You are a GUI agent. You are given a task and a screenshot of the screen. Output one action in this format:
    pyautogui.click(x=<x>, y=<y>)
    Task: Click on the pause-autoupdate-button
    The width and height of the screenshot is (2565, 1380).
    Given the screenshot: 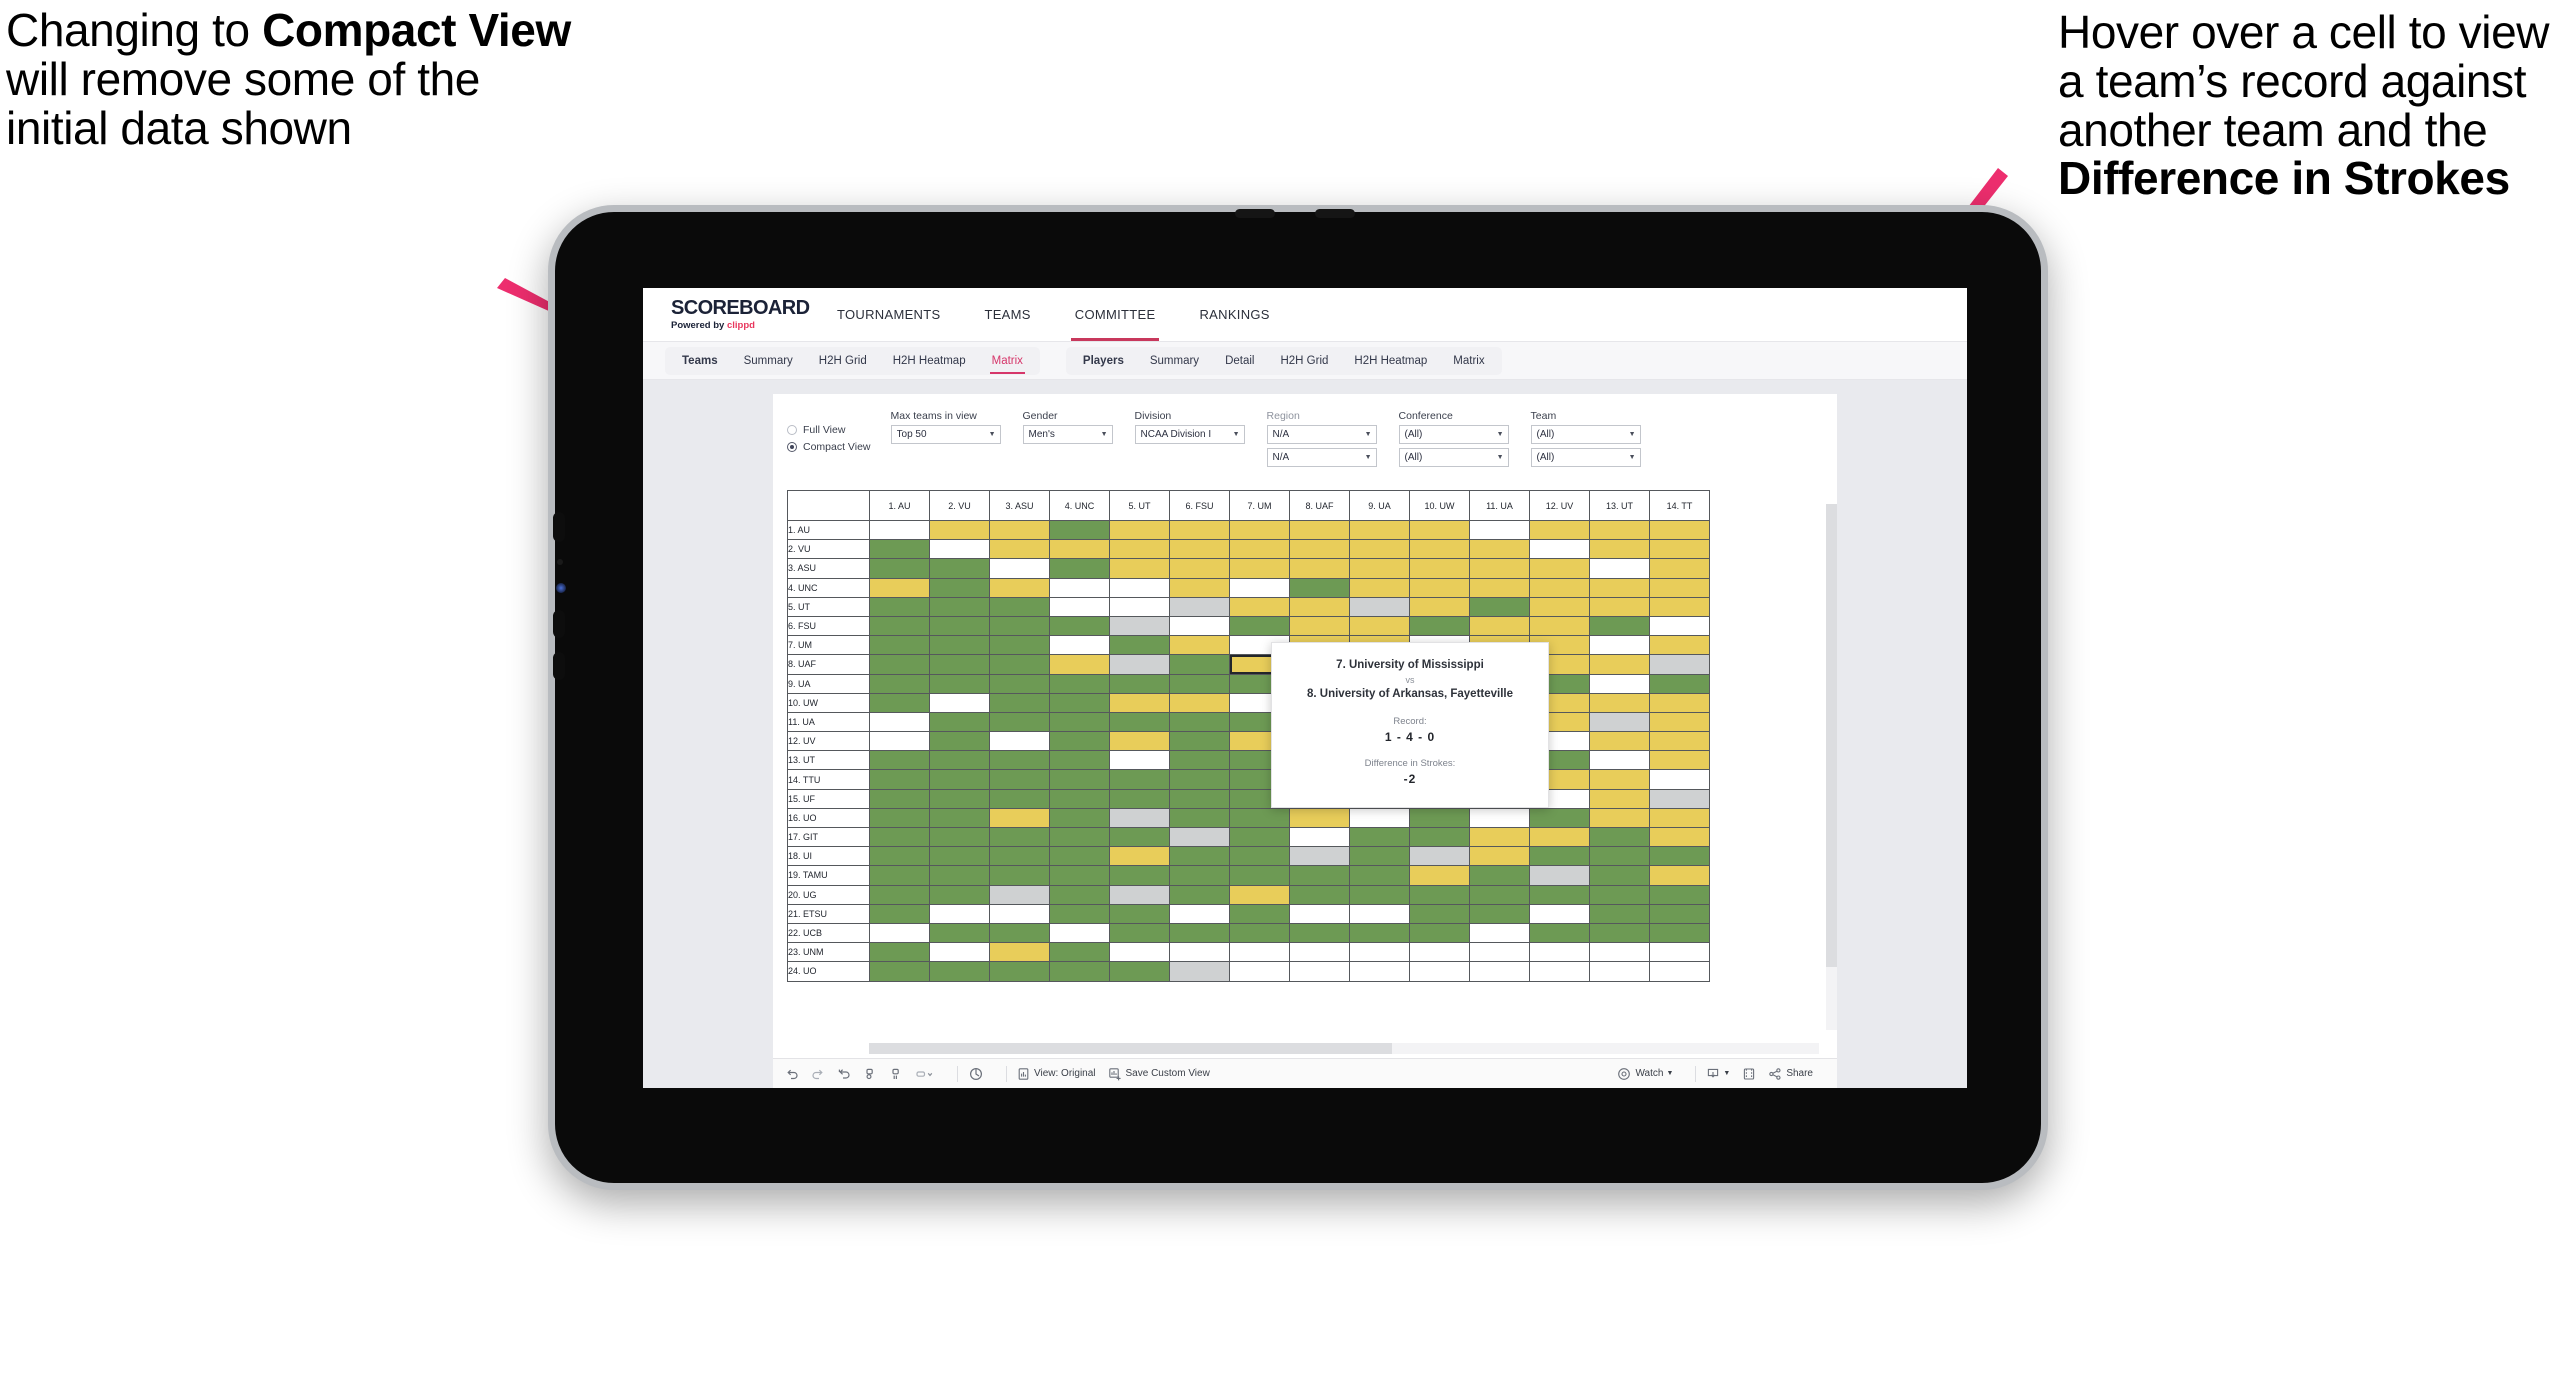 What is the action you would take?
    pyautogui.click(x=976, y=1074)
    